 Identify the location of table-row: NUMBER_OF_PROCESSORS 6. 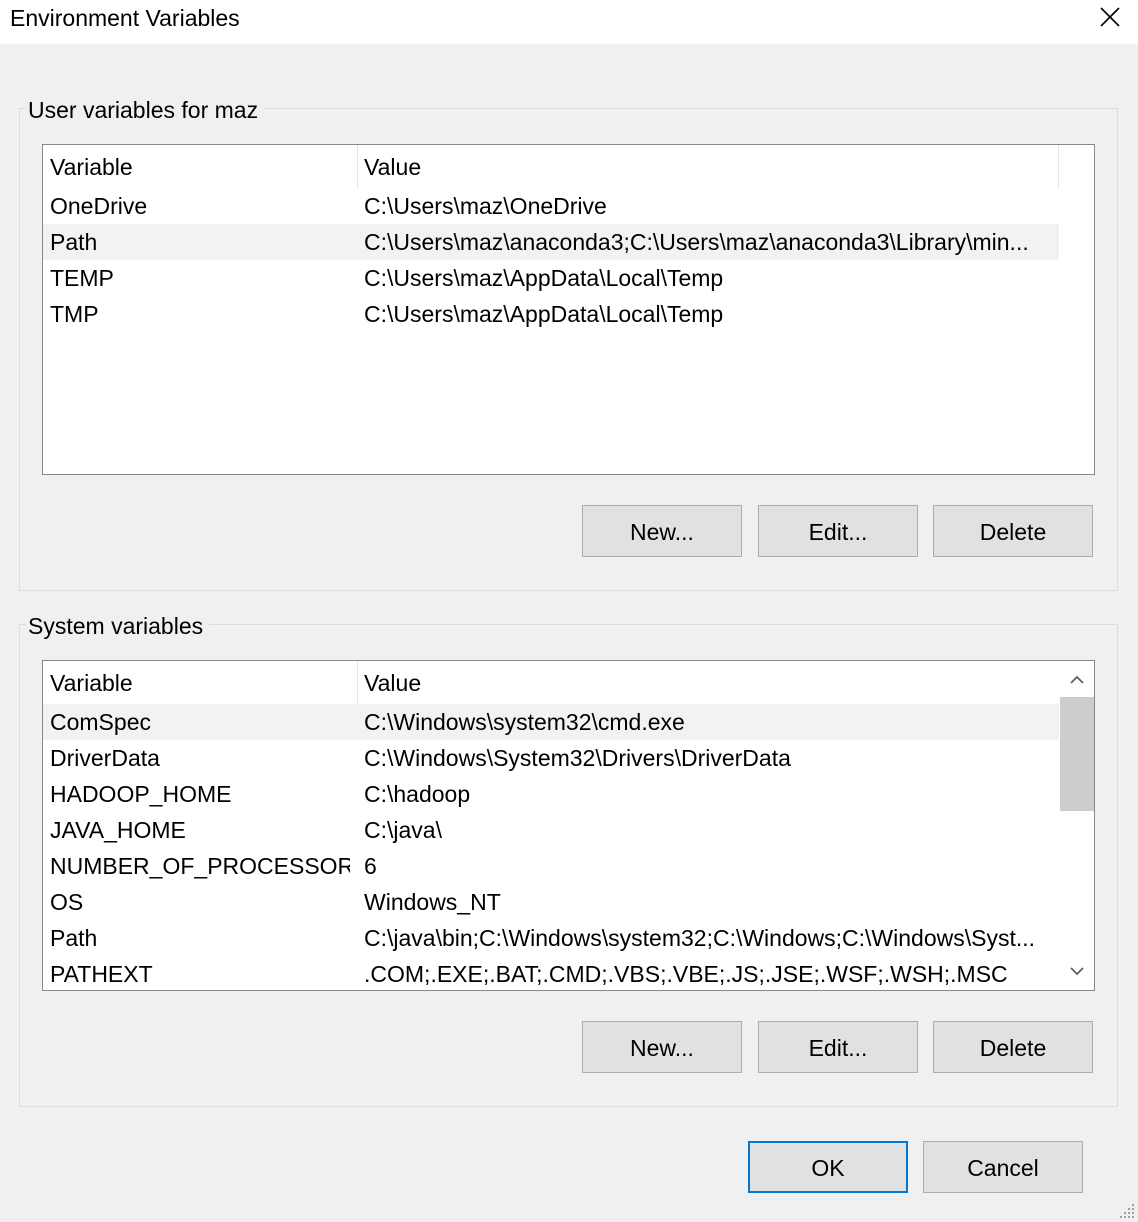
(551, 866).